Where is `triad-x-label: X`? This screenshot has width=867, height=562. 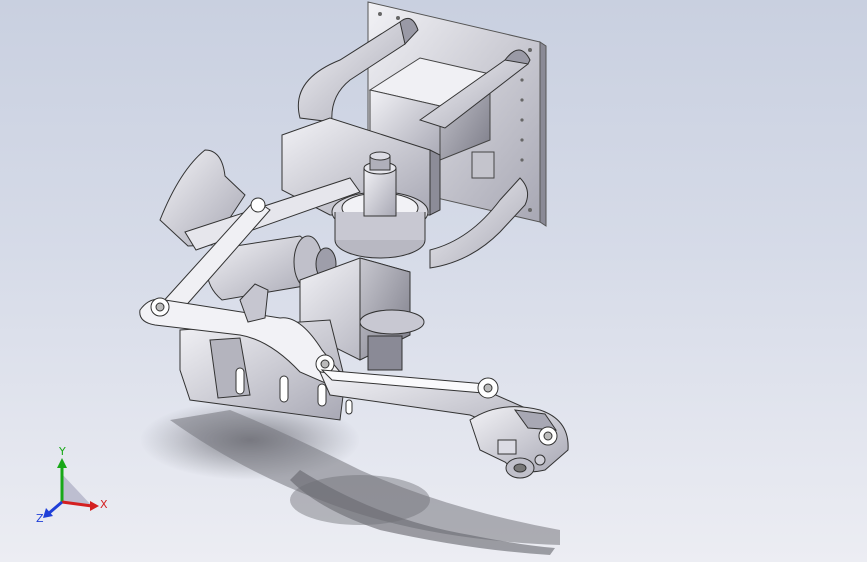 triad-x-label: X is located at coordinates (104, 504).